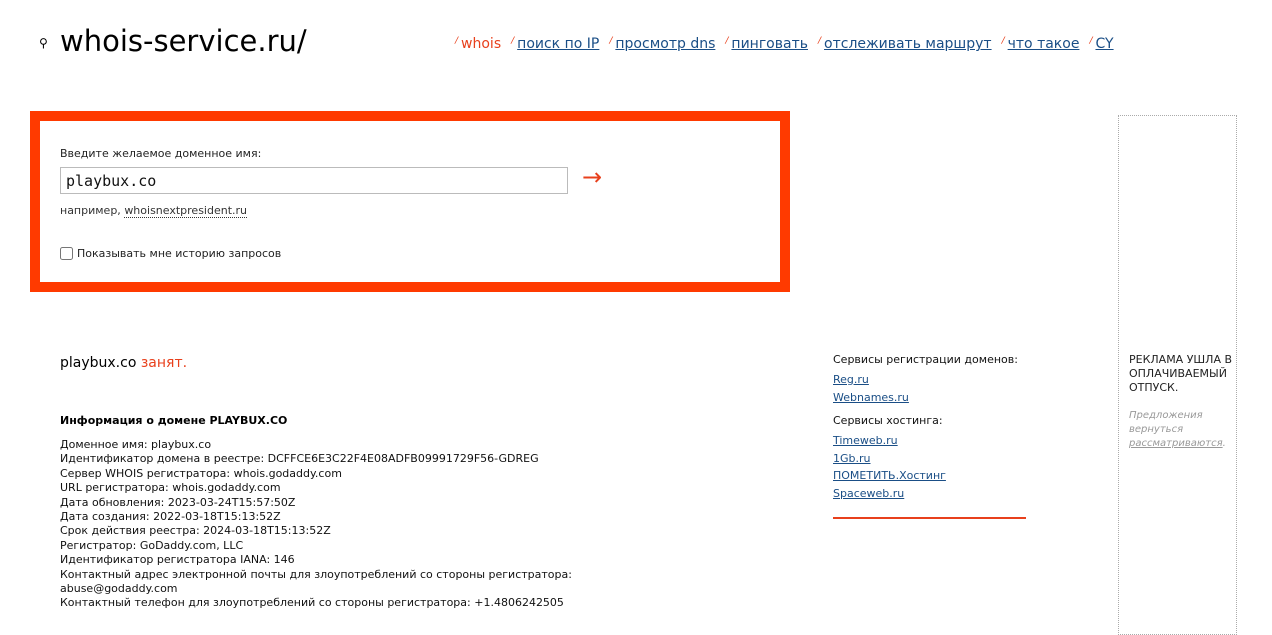  What do you see at coordinates (66, 253) in the screenshot?
I see `history-checkbox` at bounding box center [66, 253].